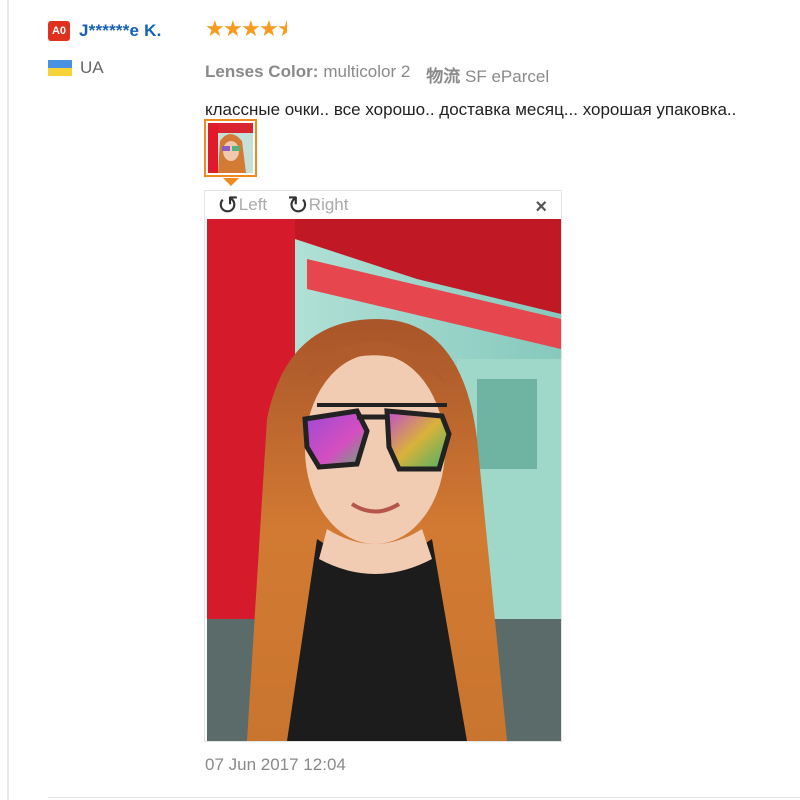 The width and height of the screenshot is (800, 800). Describe the element at coordinates (541, 207) in the screenshot. I see `close-icon: ×` at that location.